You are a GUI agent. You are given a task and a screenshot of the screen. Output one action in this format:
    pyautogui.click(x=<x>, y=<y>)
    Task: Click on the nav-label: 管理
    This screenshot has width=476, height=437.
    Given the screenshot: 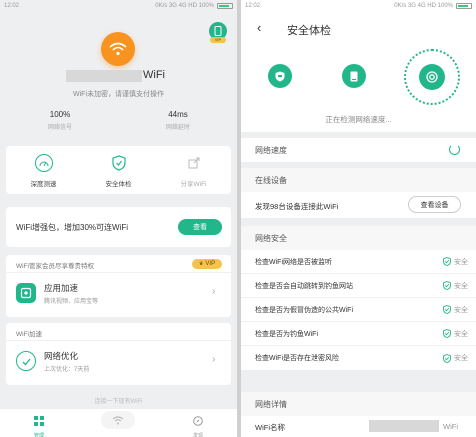 What is the action you would take?
    pyautogui.click(x=38, y=435)
    